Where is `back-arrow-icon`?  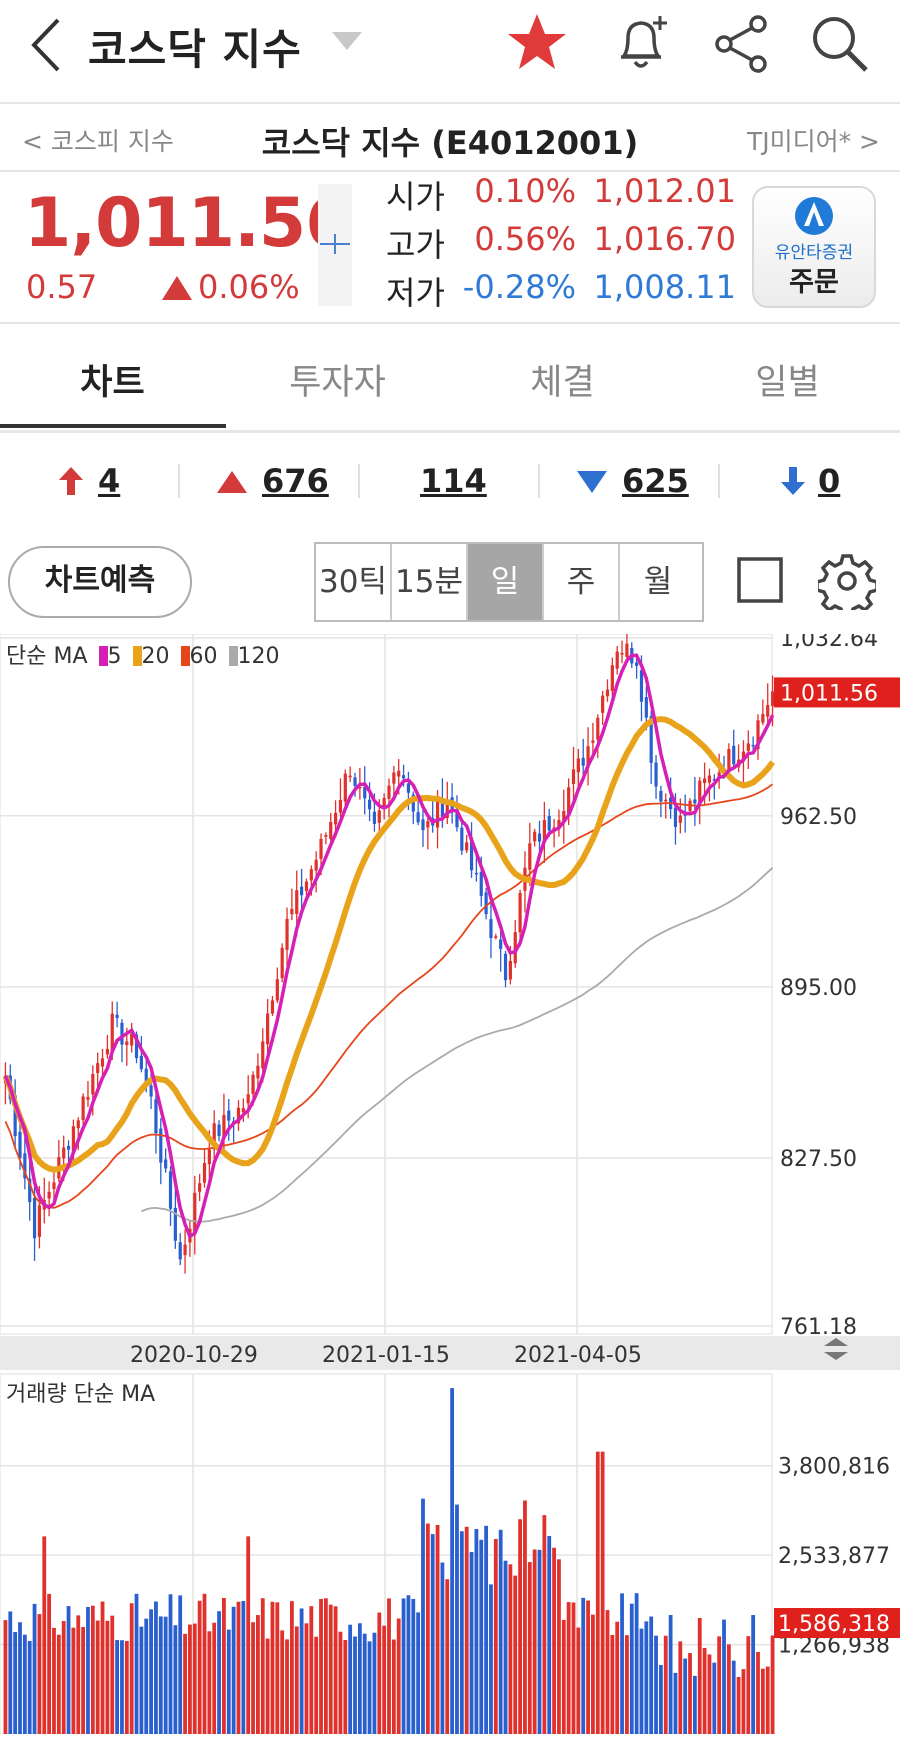
back-arrow-icon is located at coordinates (45, 45).